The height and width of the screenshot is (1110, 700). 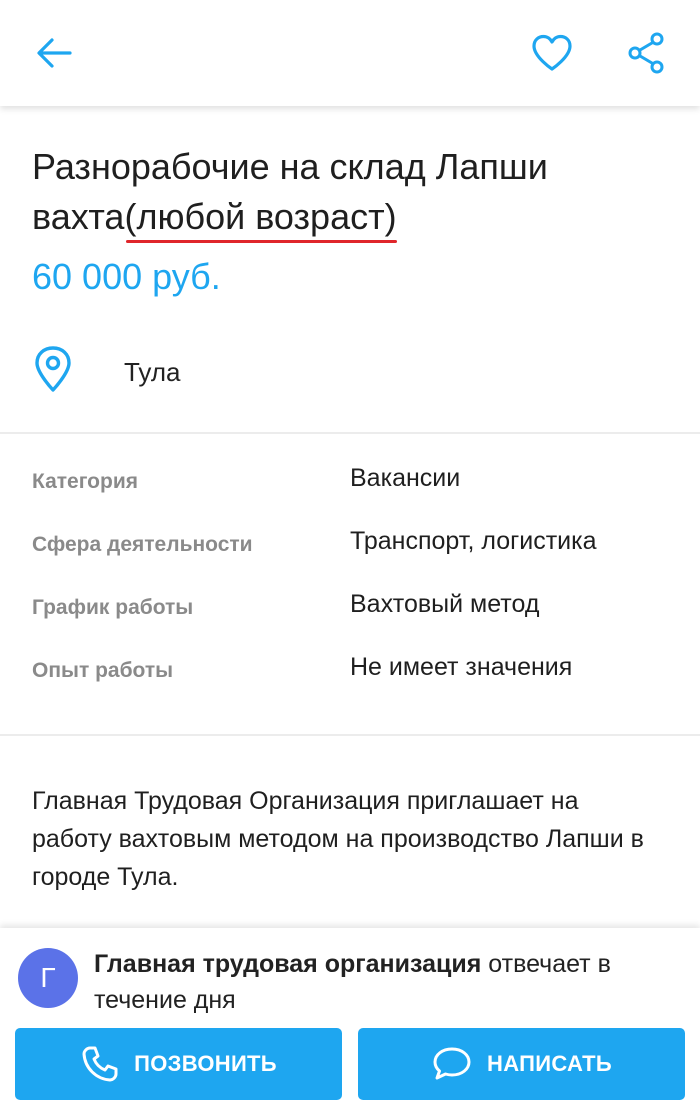 I want to click on property-value: Вакансии, so click(x=405, y=478).